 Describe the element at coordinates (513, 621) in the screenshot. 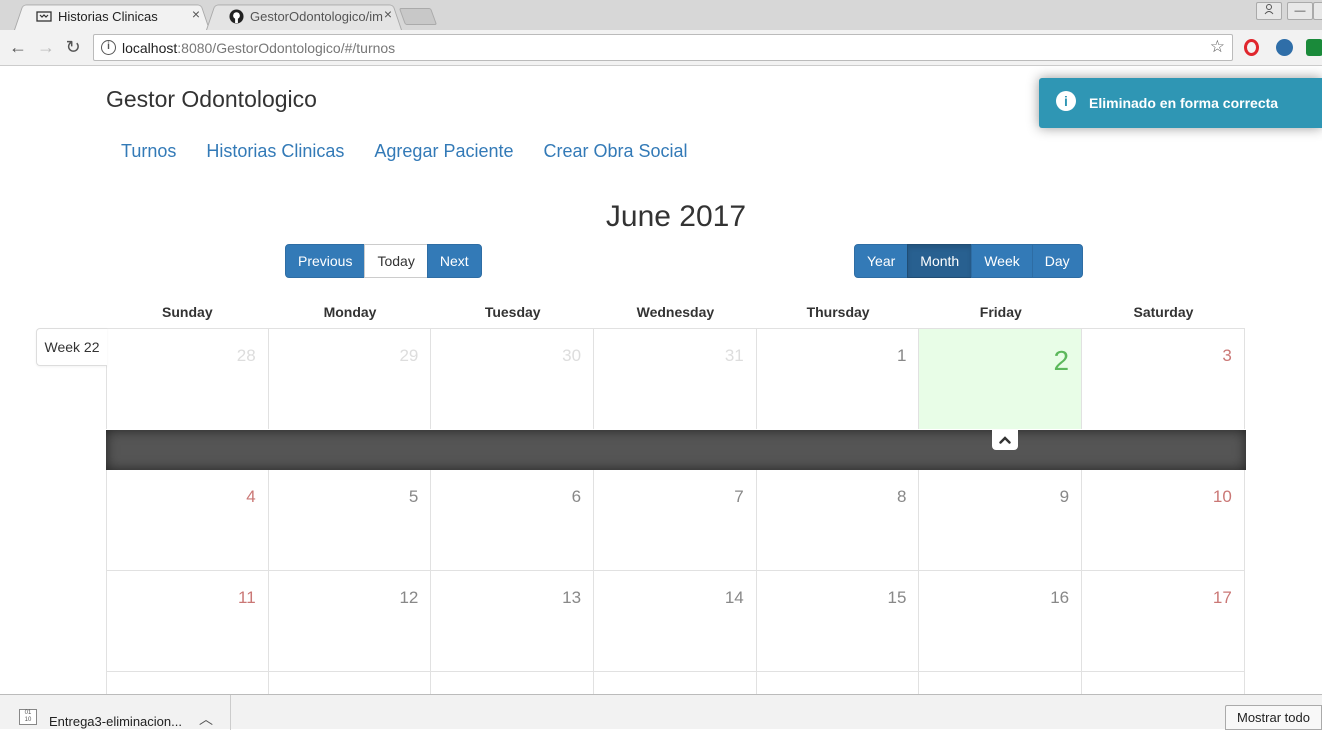

I see `calendar-day-cell: 13` at that location.